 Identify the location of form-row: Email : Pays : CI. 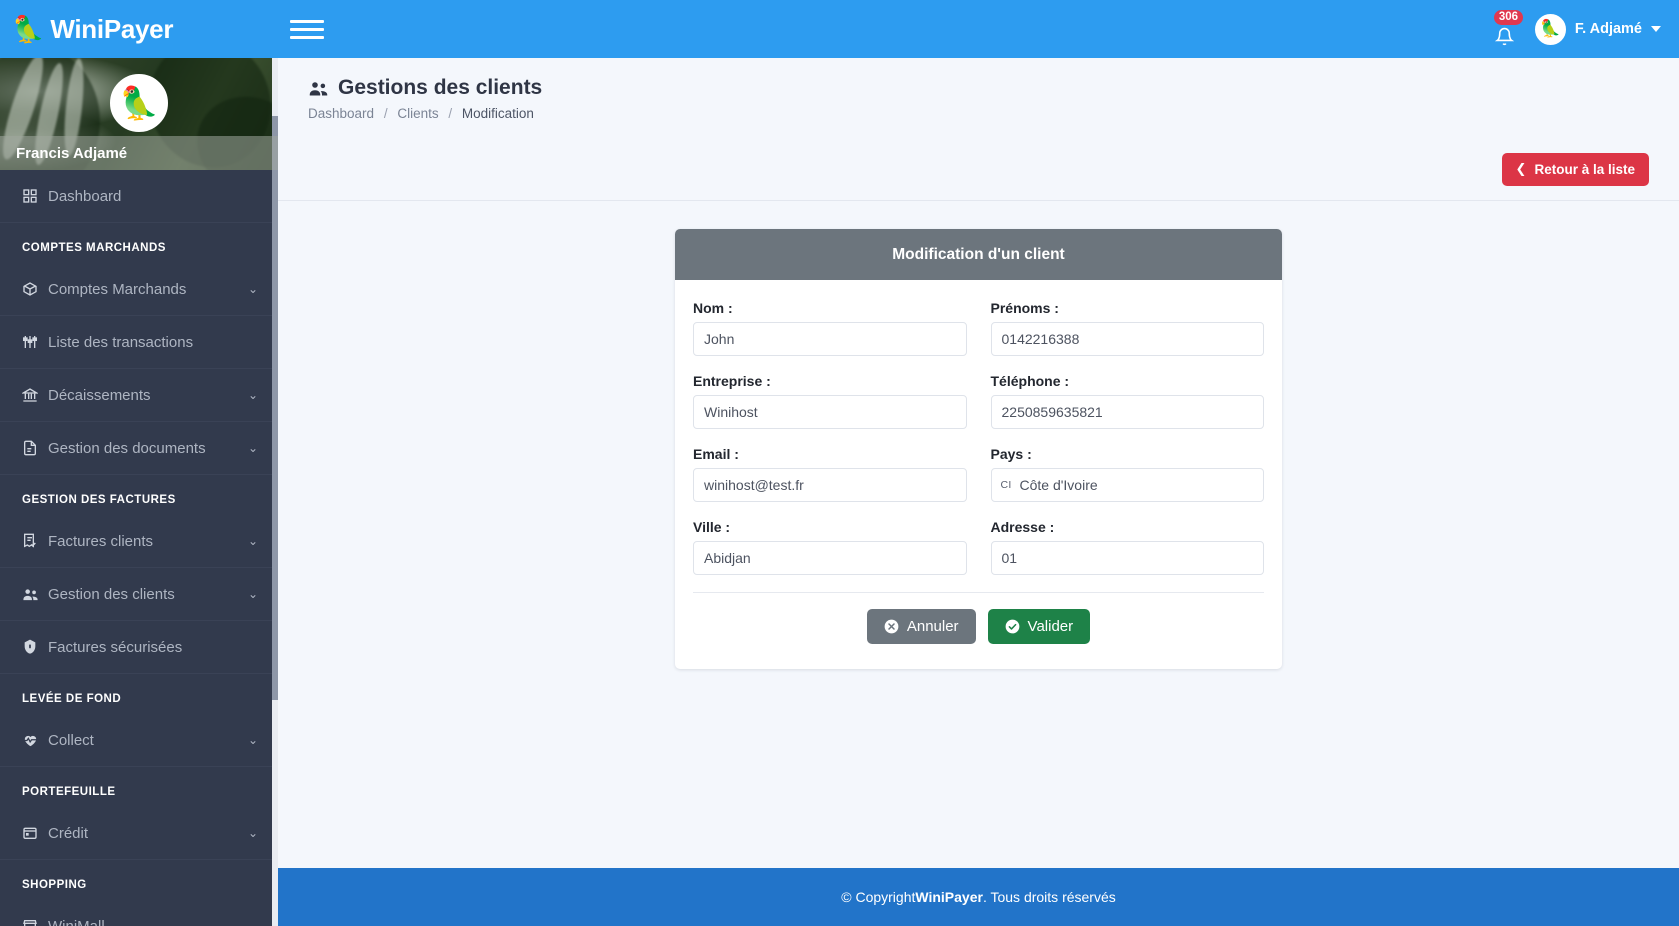
(978, 474).